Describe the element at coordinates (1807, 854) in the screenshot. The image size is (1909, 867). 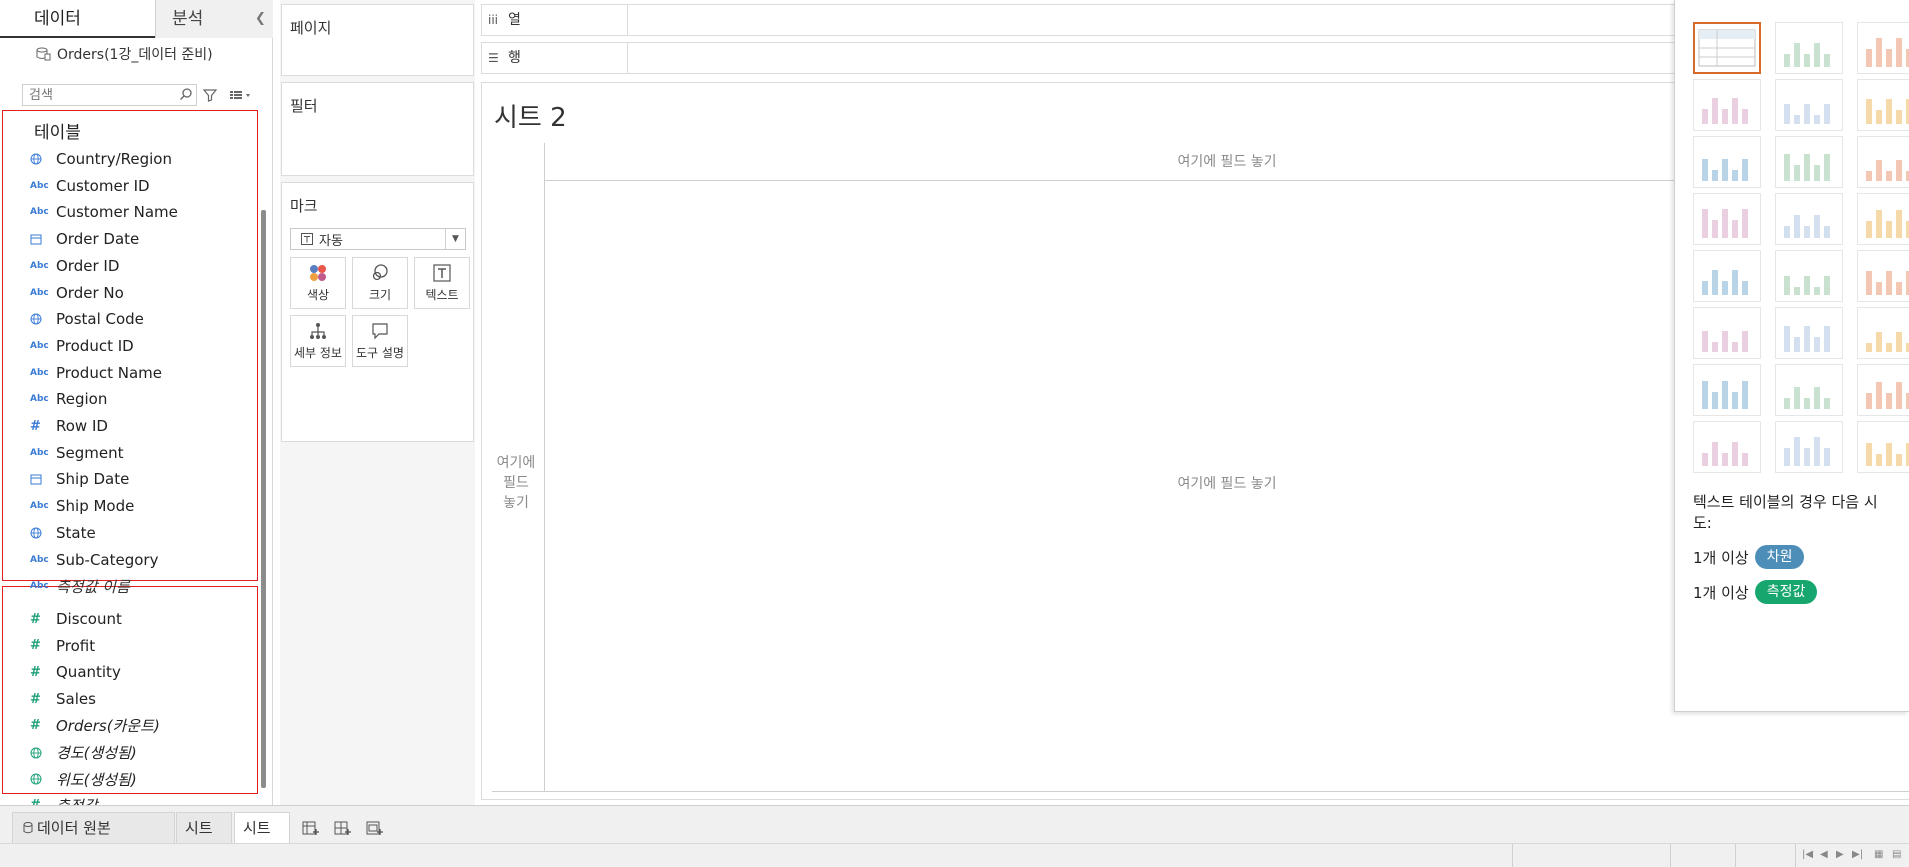
I see `first-sheet-icon: |◀` at that location.